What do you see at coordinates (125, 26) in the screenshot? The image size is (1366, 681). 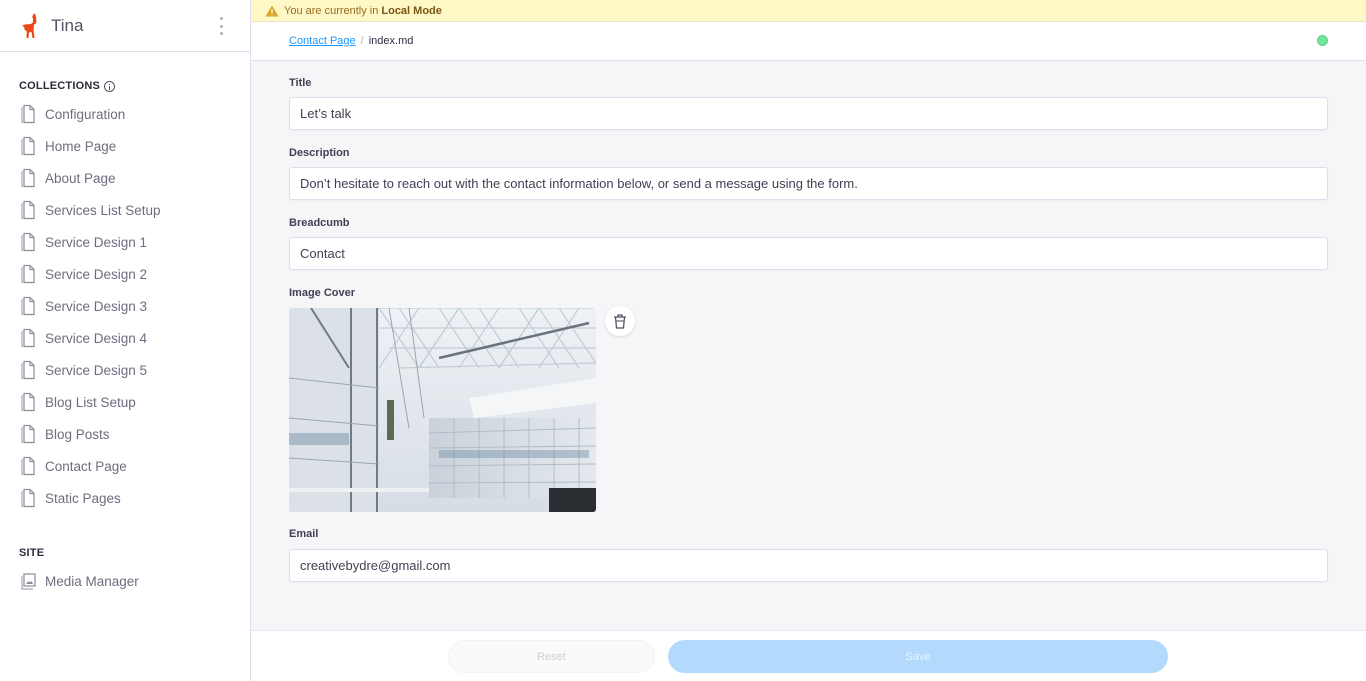 I see `sidebar-header: Tina` at bounding box center [125, 26].